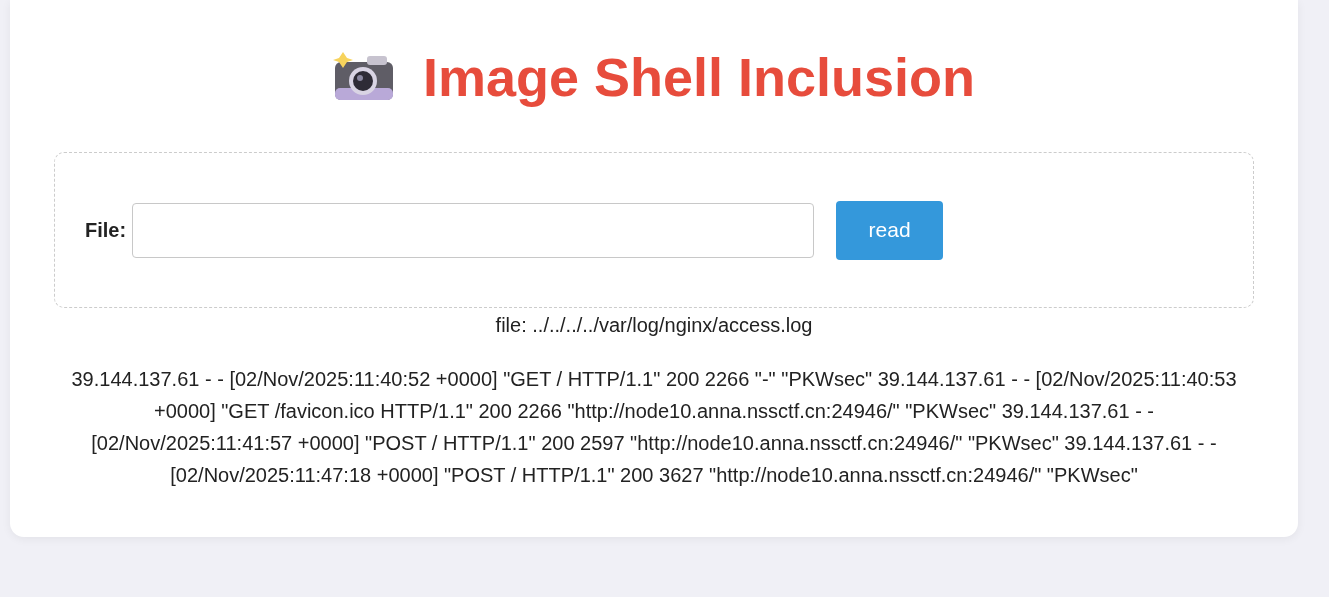  I want to click on camera-icon, so click(363, 77).